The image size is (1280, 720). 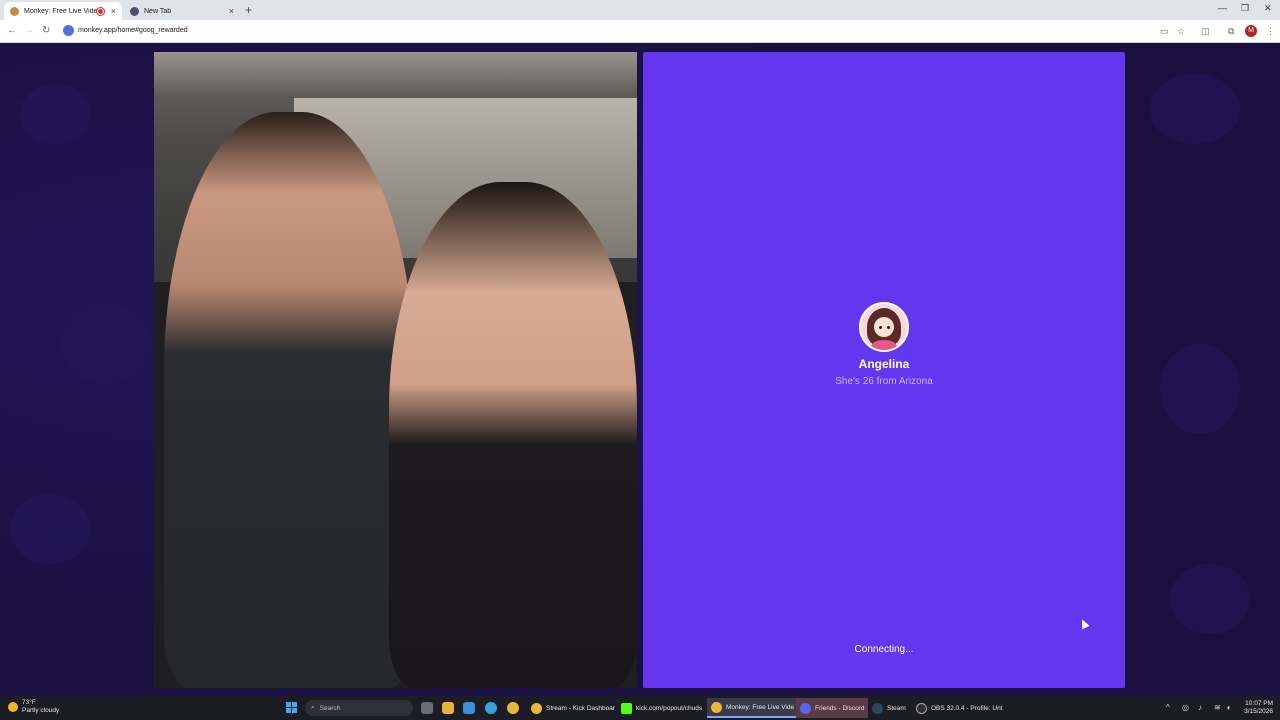 What do you see at coordinates (133, 30) in the screenshot?
I see `address-bar: monkey.app/home#goog_rewarded` at bounding box center [133, 30].